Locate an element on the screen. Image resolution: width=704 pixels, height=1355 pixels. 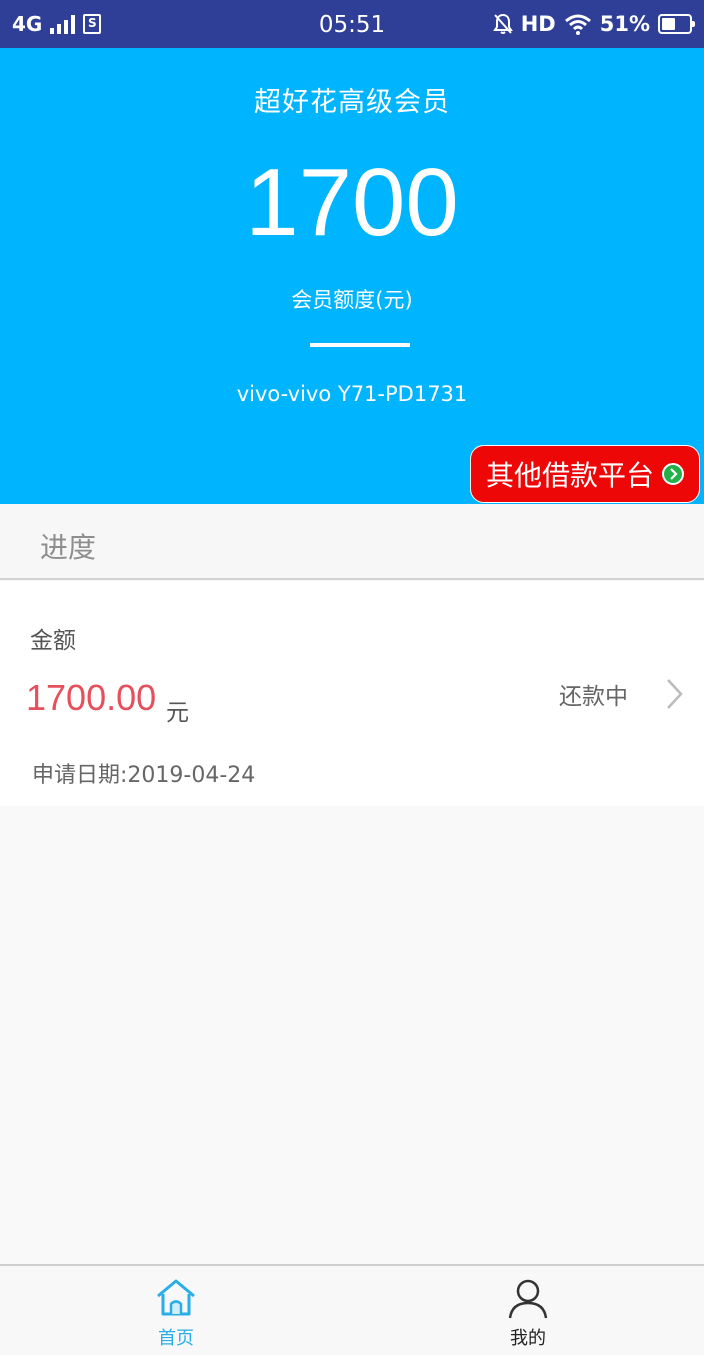
mute-bell-icon is located at coordinates (502, 23).